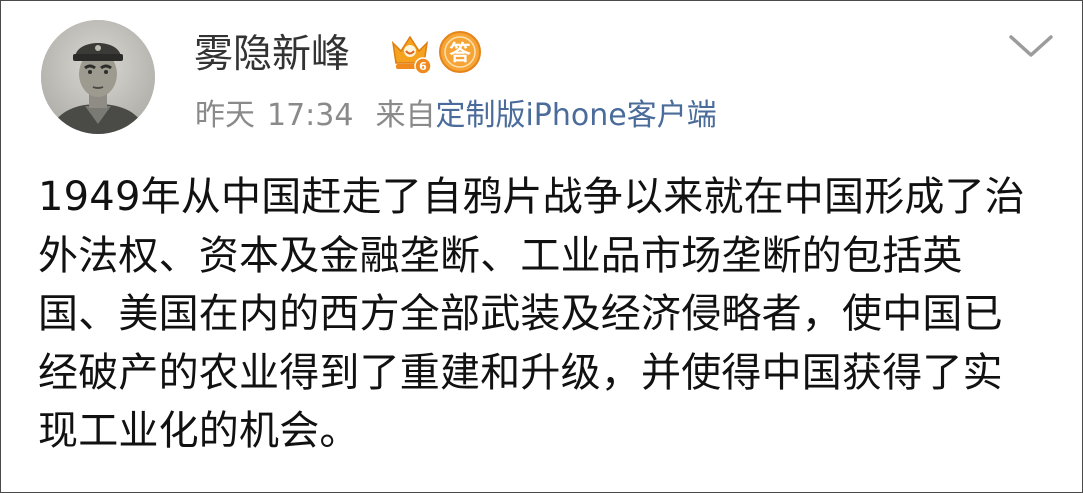 The image size is (1083, 493). I want to click on avatar-portrait-image, so click(98, 77).